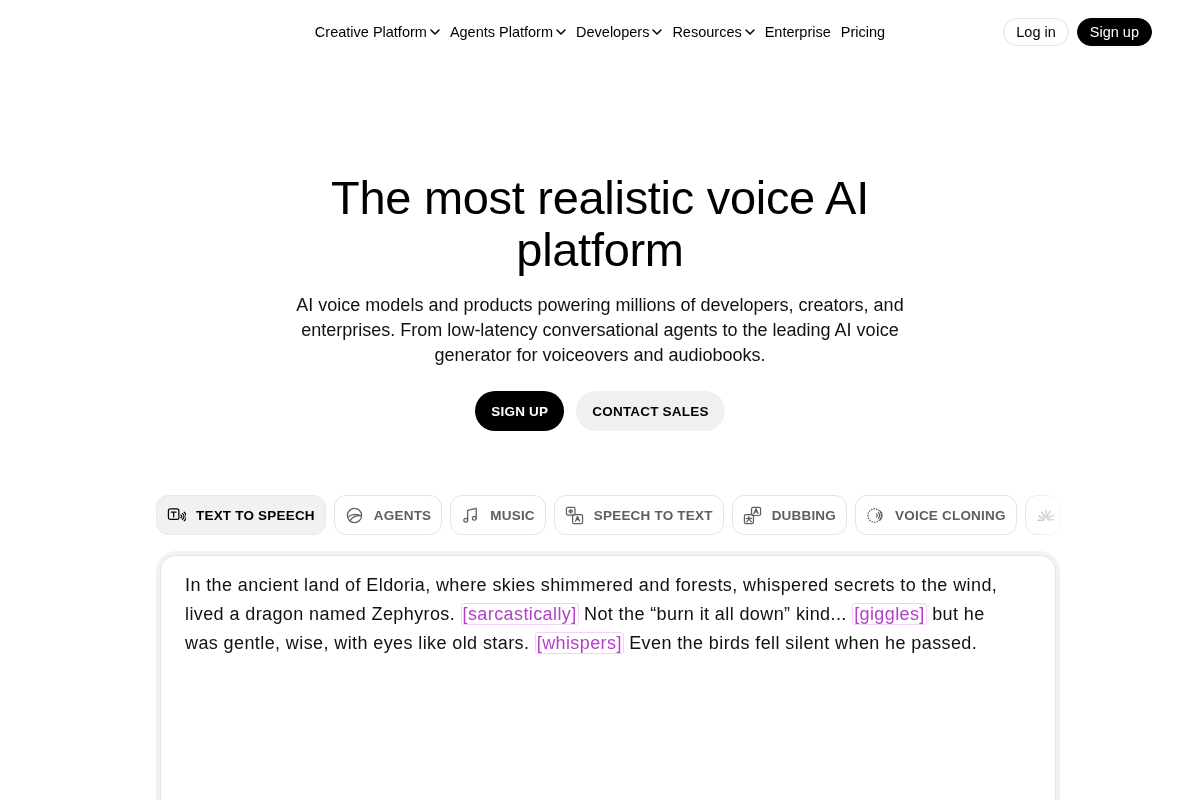 The image size is (1200, 800). I want to click on nav-link: Creative Platform, so click(377, 32).